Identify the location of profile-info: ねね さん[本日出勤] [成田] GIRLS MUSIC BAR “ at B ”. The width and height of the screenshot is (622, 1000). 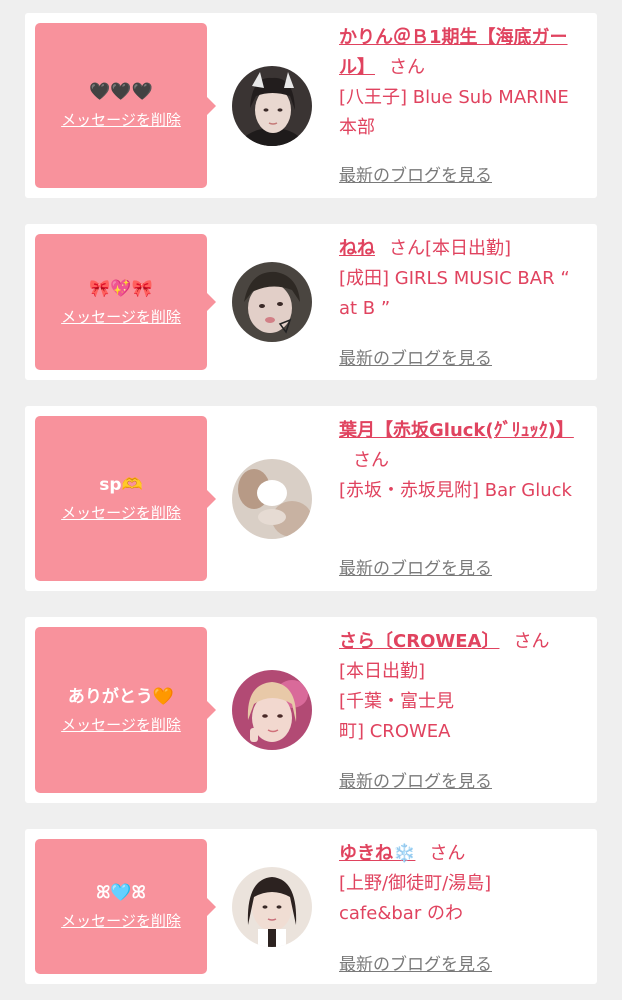
(463, 279).